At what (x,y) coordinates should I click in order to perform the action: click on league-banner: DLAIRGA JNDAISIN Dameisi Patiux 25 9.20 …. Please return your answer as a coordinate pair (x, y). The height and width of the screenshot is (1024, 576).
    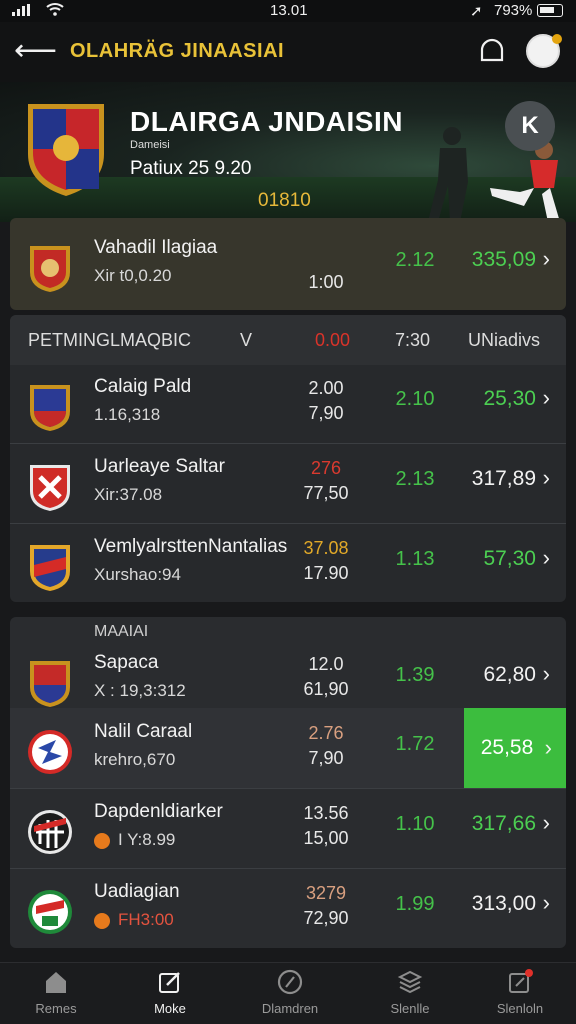
    Looking at the image, I should click on (288, 152).